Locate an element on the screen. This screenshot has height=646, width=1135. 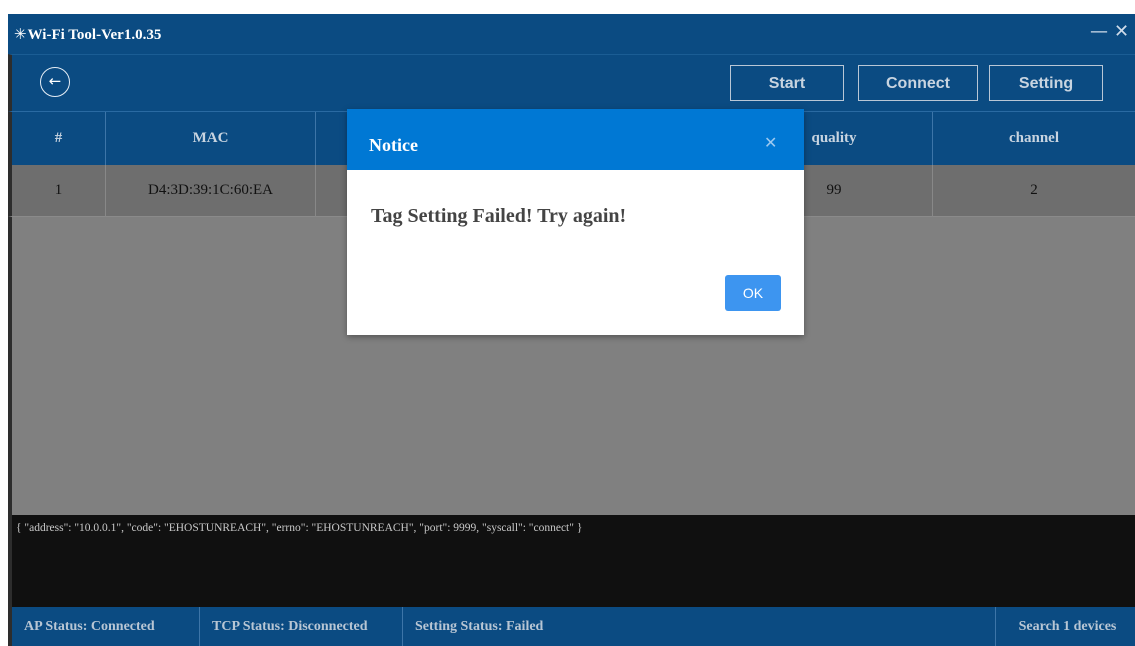
start-button: Start is located at coordinates (787, 83).